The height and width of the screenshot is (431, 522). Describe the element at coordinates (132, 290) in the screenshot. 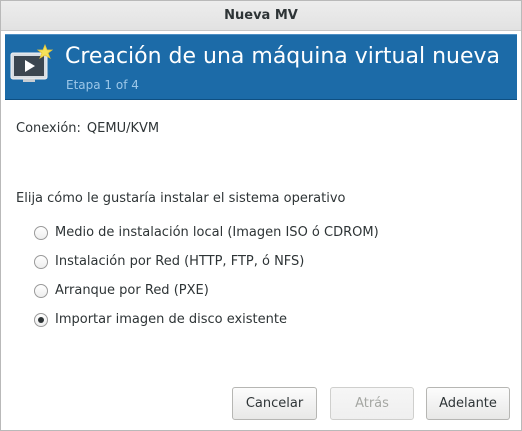

I see `option-label: Arranque por Red (PXE)` at that location.